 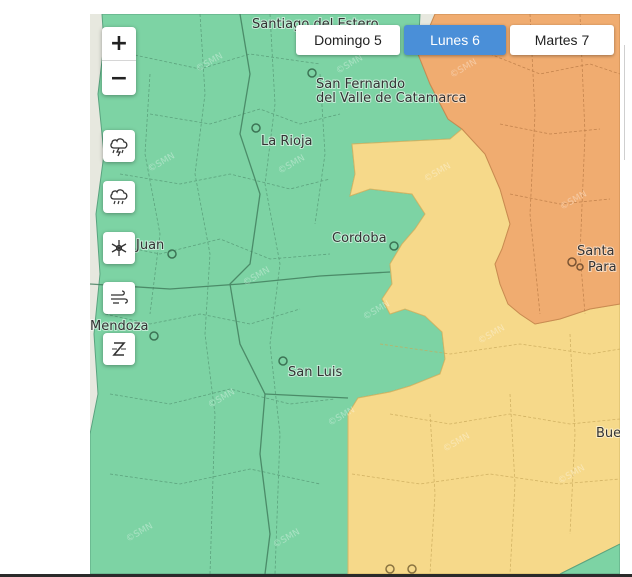 I want to click on zonda-wind-icon, so click(x=119, y=349).